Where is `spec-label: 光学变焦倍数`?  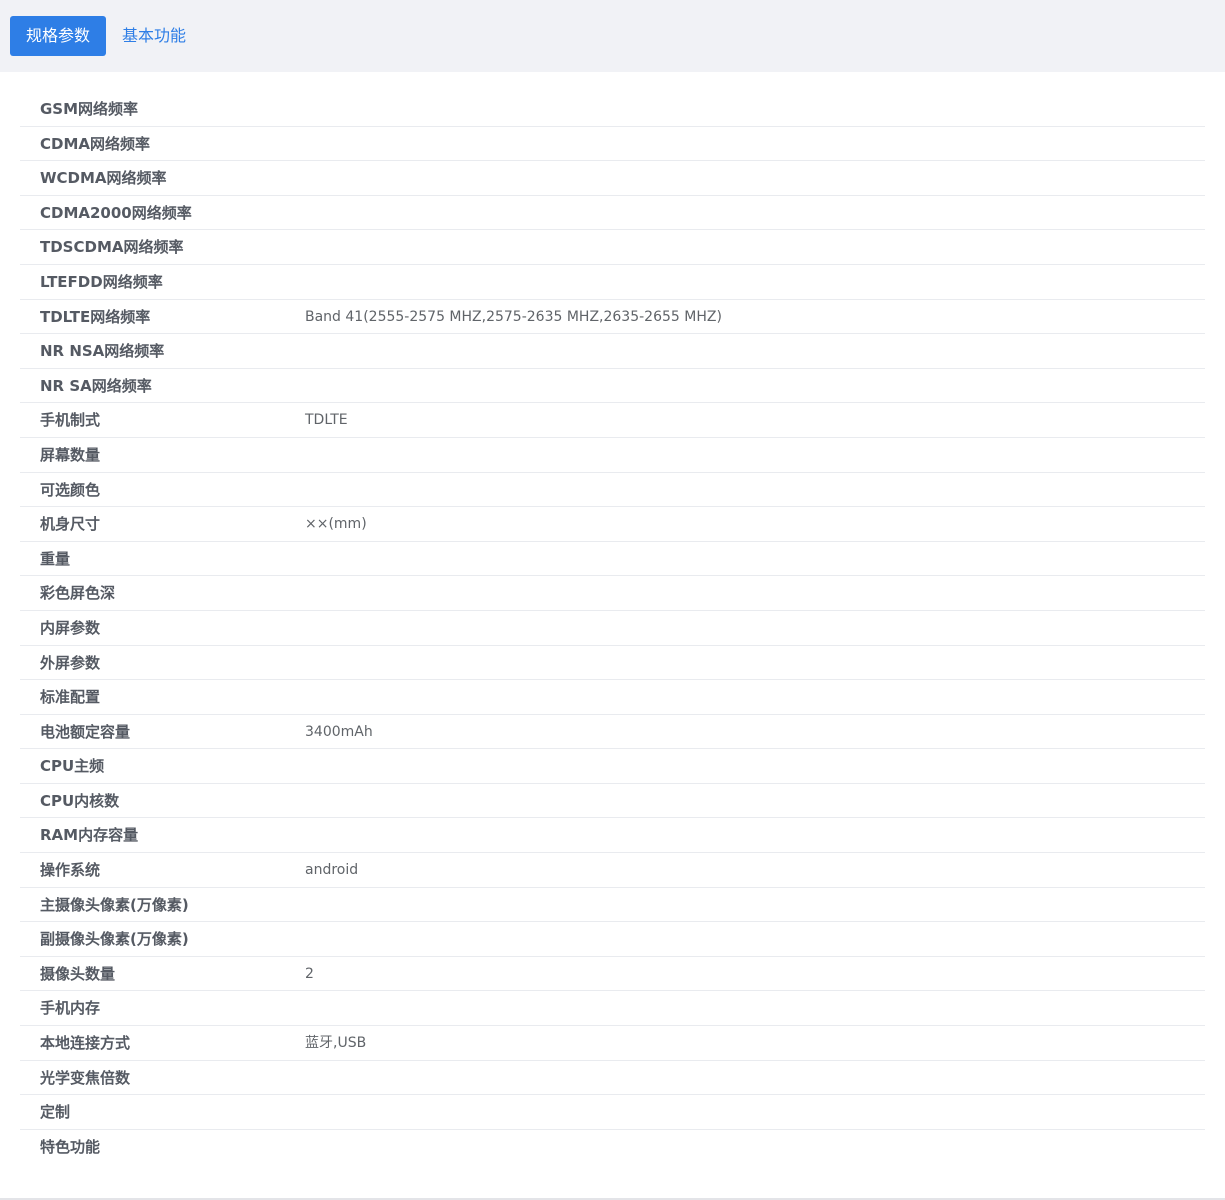 spec-label: 光学变焦倍数 is located at coordinates (85, 1077).